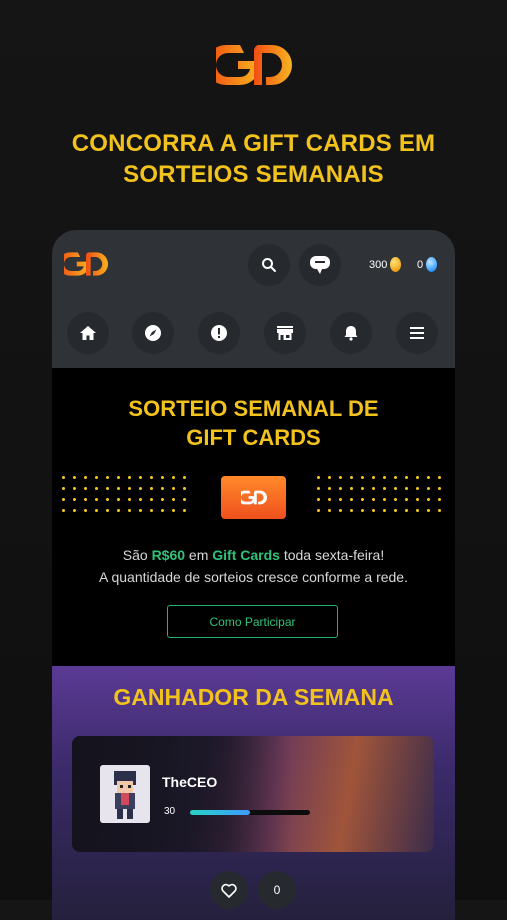 The height and width of the screenshot is (920, 507). I want to click on promo-logo-badge, so click(253, 497).